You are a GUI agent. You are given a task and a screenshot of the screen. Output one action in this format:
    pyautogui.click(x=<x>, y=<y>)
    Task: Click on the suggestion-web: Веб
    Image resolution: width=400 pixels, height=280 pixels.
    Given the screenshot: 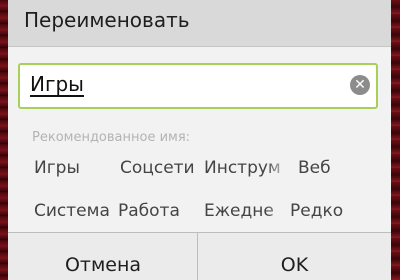 What is the action you would take?
    pyautogui.click(x=314, y=168)
    